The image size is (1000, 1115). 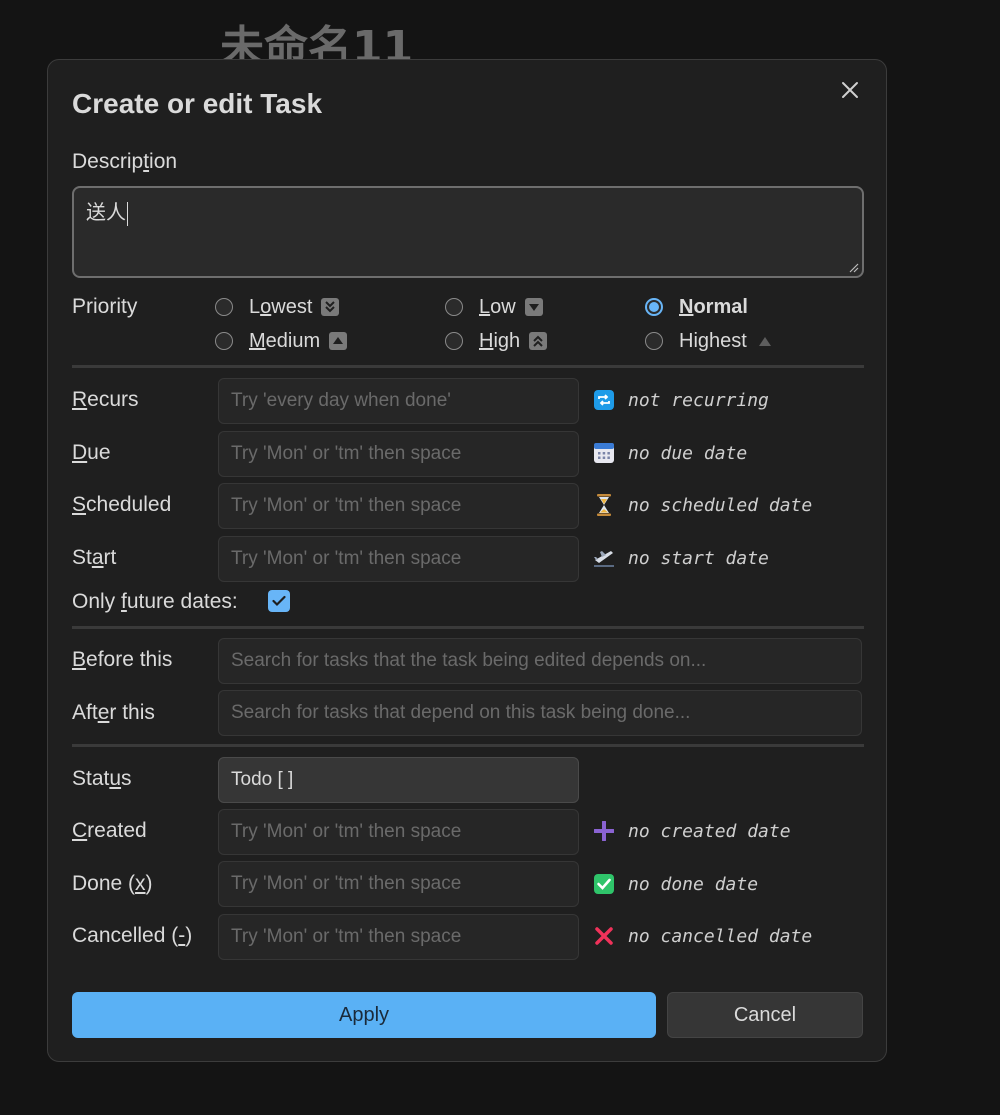 I want to click on cancel-button: Cancel, so click(x=765, y=1015).